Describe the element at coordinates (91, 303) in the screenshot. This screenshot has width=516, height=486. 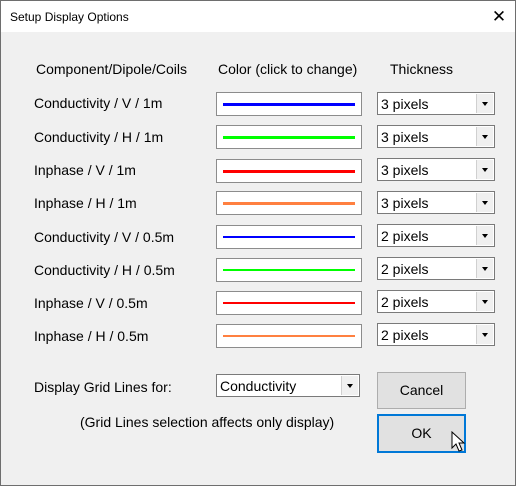
I see `row-label: Inphase / V / 0.5m` at that location.